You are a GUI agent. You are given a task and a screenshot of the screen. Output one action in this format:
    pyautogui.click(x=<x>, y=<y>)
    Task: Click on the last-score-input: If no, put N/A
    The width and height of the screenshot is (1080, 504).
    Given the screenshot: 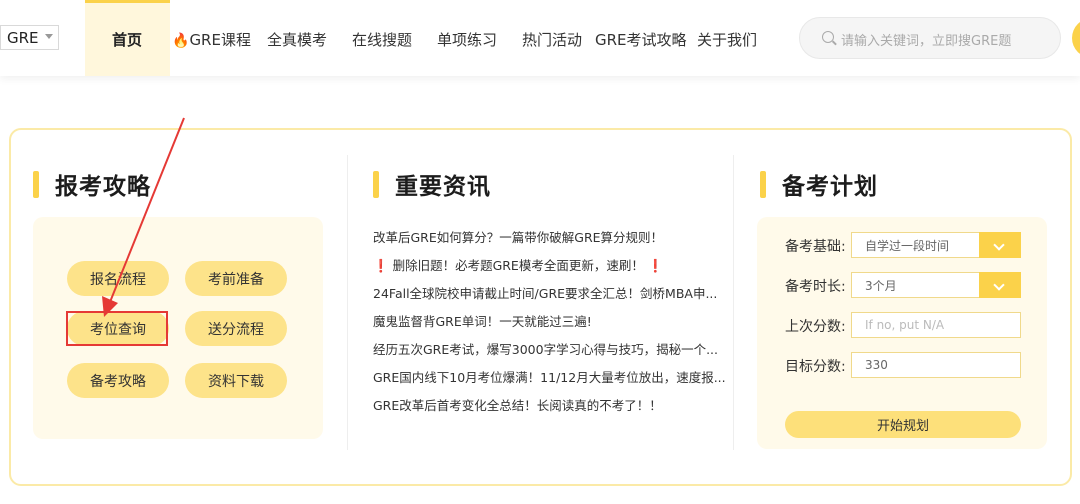 What is the action you would take?
    pyautogui.click(x=936, y=325)
    